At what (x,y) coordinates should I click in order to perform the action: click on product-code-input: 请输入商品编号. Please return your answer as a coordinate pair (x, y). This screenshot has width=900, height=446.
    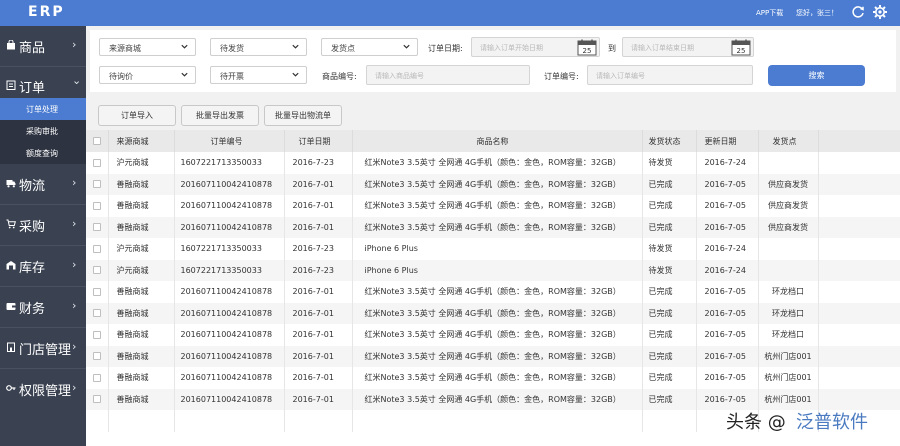
    Looking at the image, I should click on (448, 75).